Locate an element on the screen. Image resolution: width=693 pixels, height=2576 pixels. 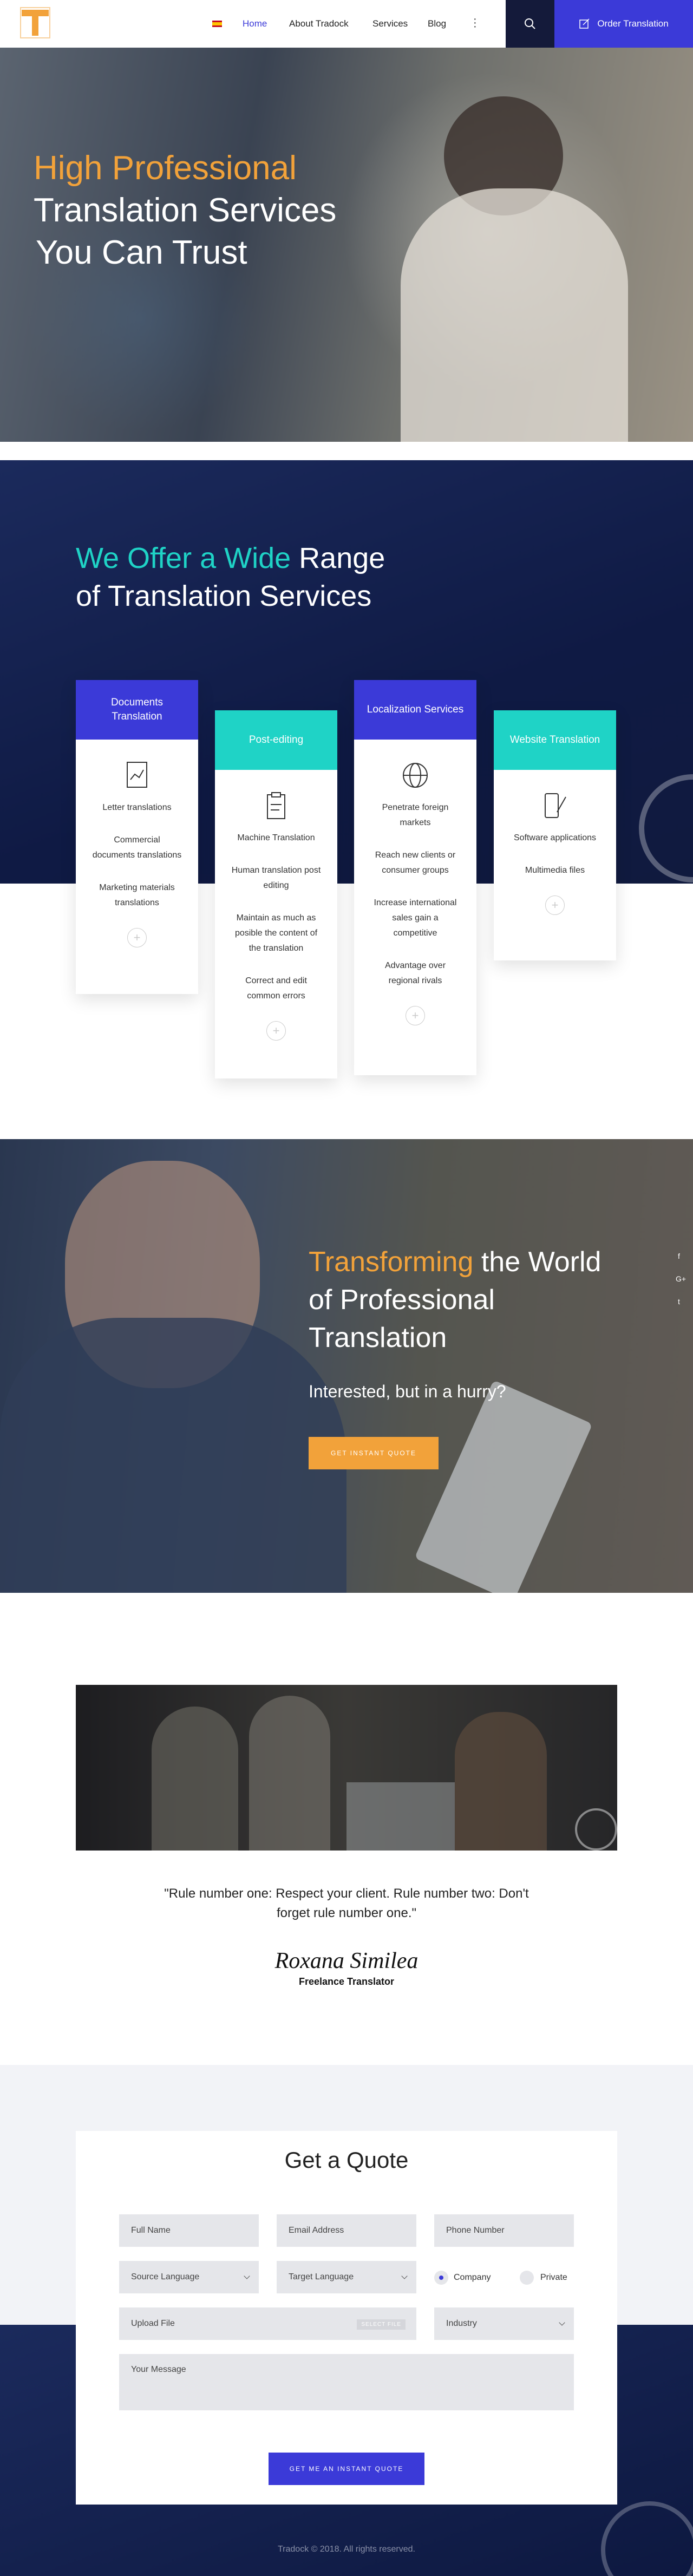
order-translation-button: Order Translation is located at coordinates (623, 24).